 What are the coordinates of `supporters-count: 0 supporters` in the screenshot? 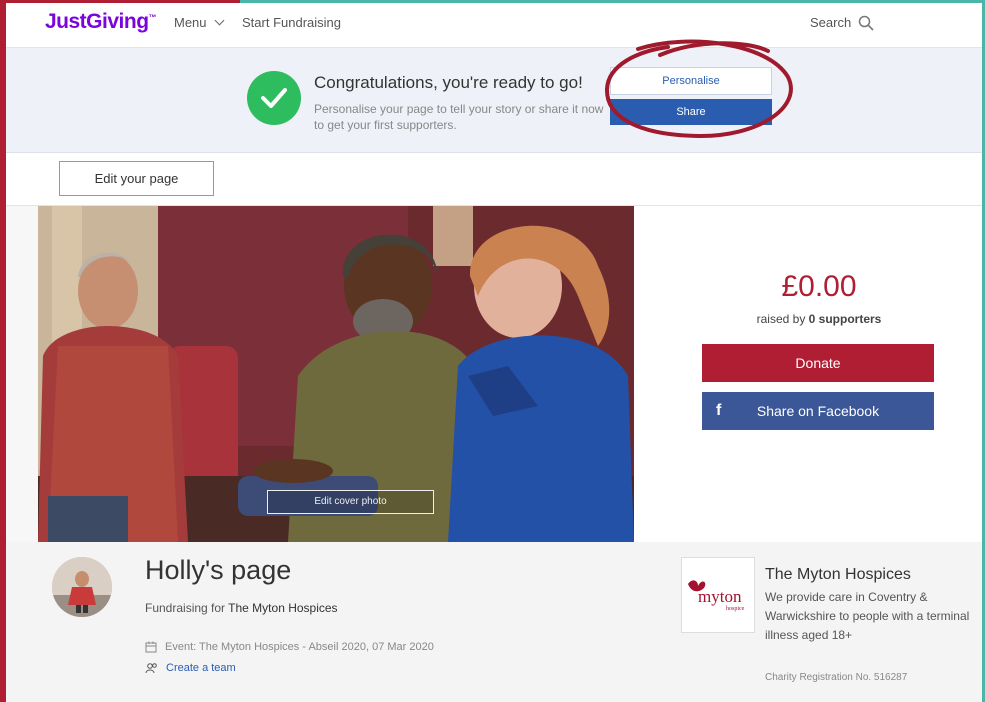 It's located at (845, 319).